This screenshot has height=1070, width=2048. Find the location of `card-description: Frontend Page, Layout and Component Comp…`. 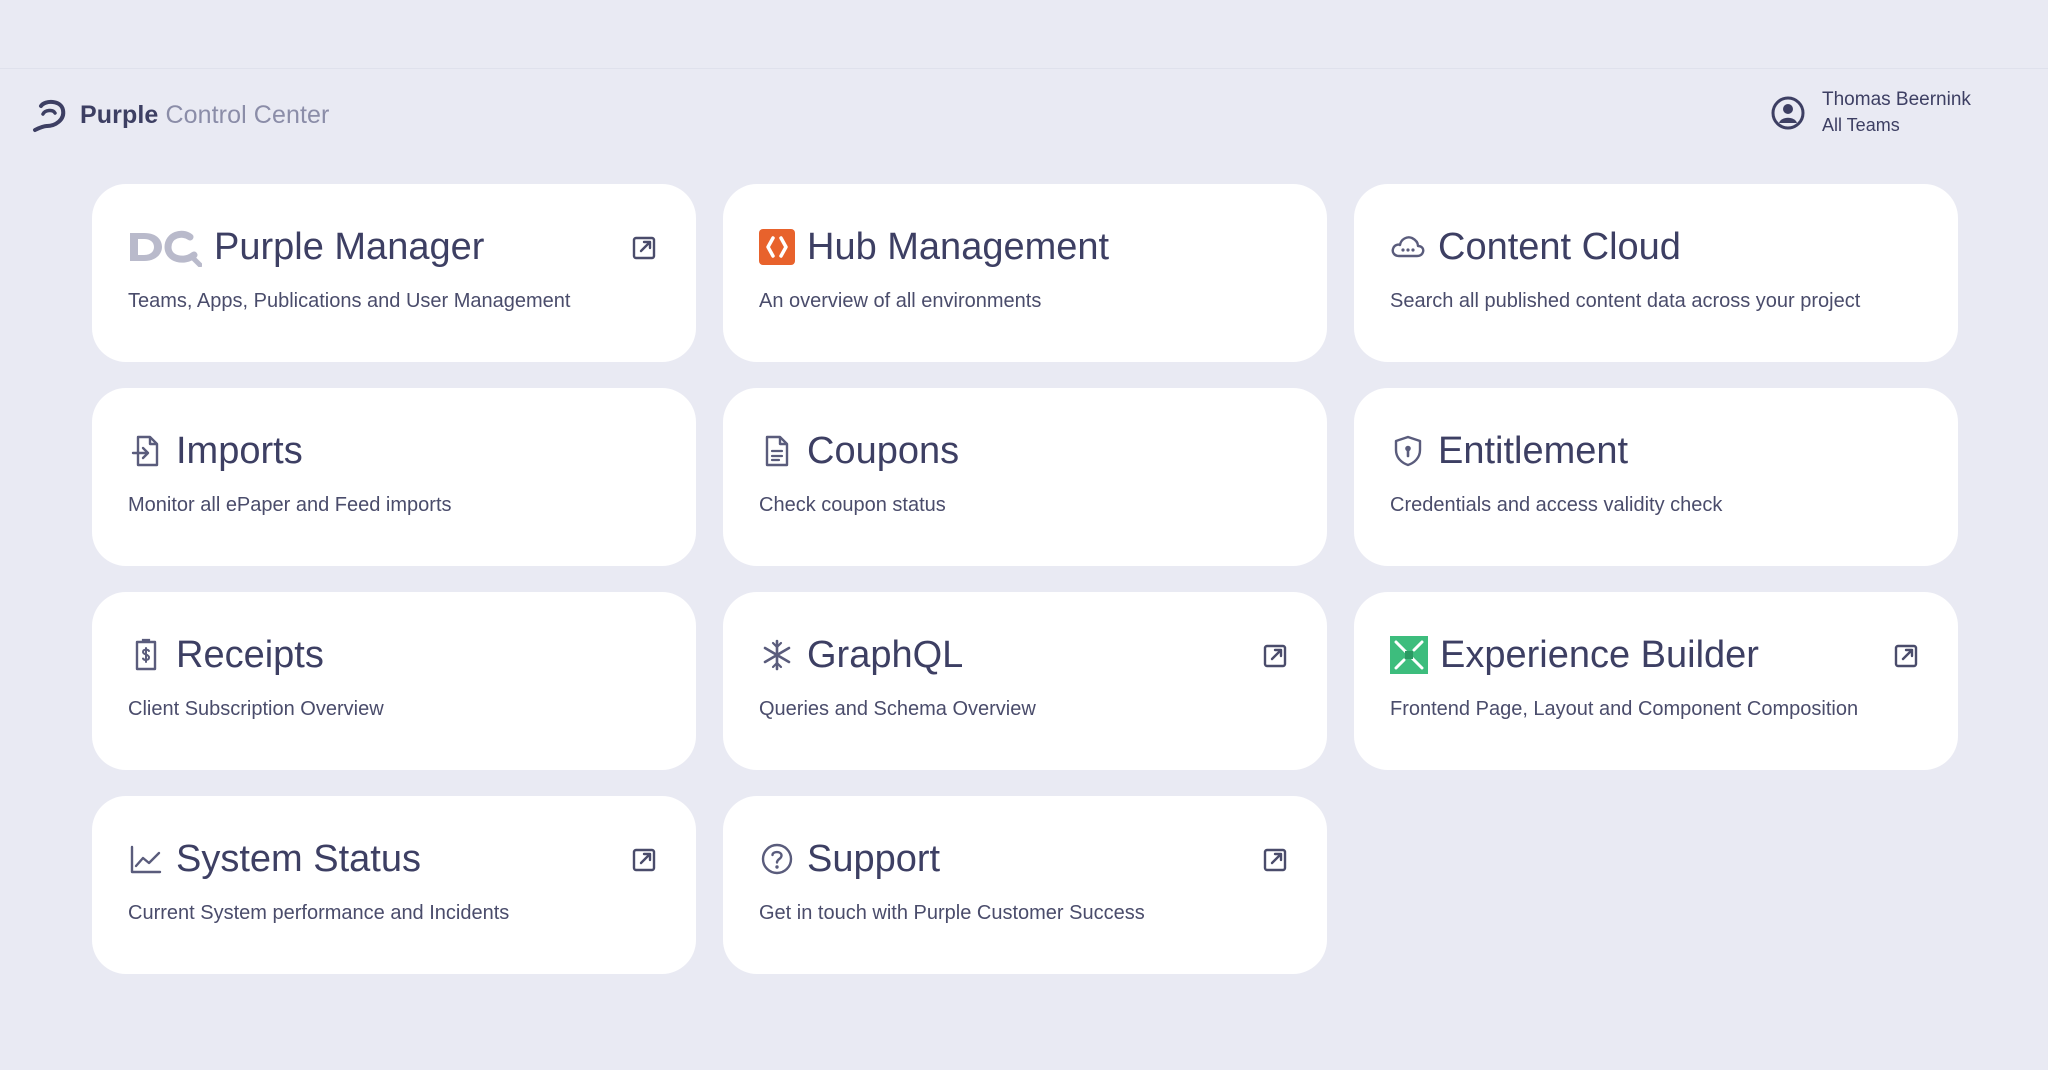

card-description: Frontend Page, Layout and Component Comp… is located at coordinates (1624, 709).